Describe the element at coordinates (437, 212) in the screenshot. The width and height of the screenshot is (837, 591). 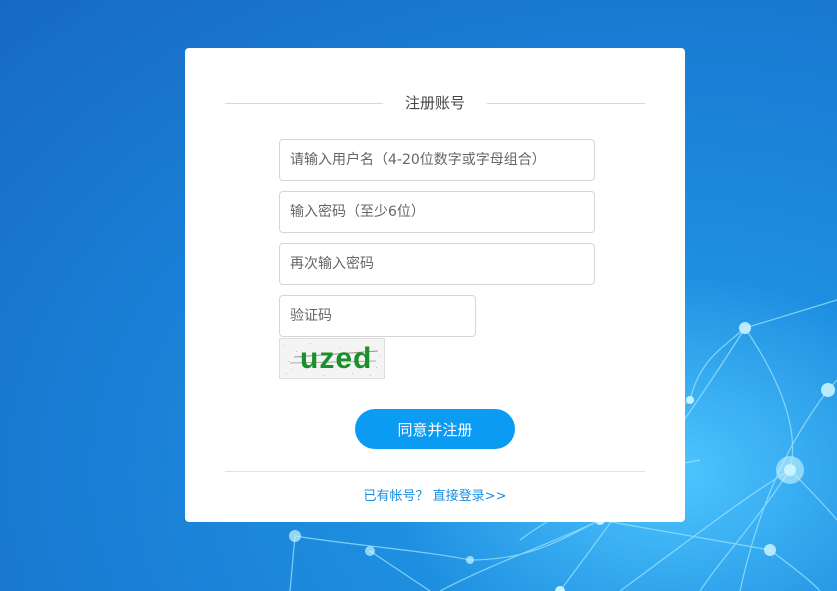
I see `password-input` at that location.